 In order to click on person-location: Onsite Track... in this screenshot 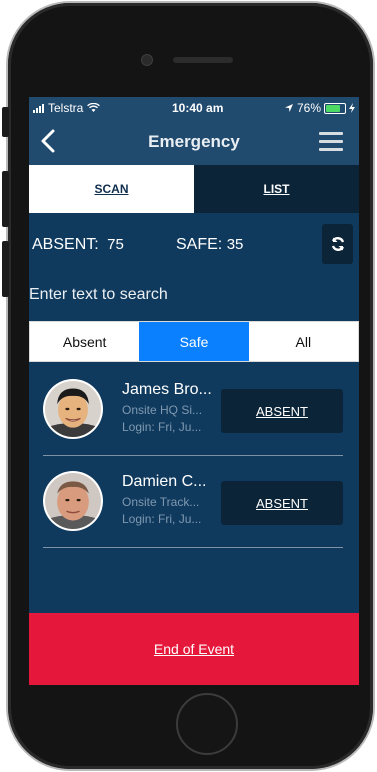, I will do `click(161, 502)`.